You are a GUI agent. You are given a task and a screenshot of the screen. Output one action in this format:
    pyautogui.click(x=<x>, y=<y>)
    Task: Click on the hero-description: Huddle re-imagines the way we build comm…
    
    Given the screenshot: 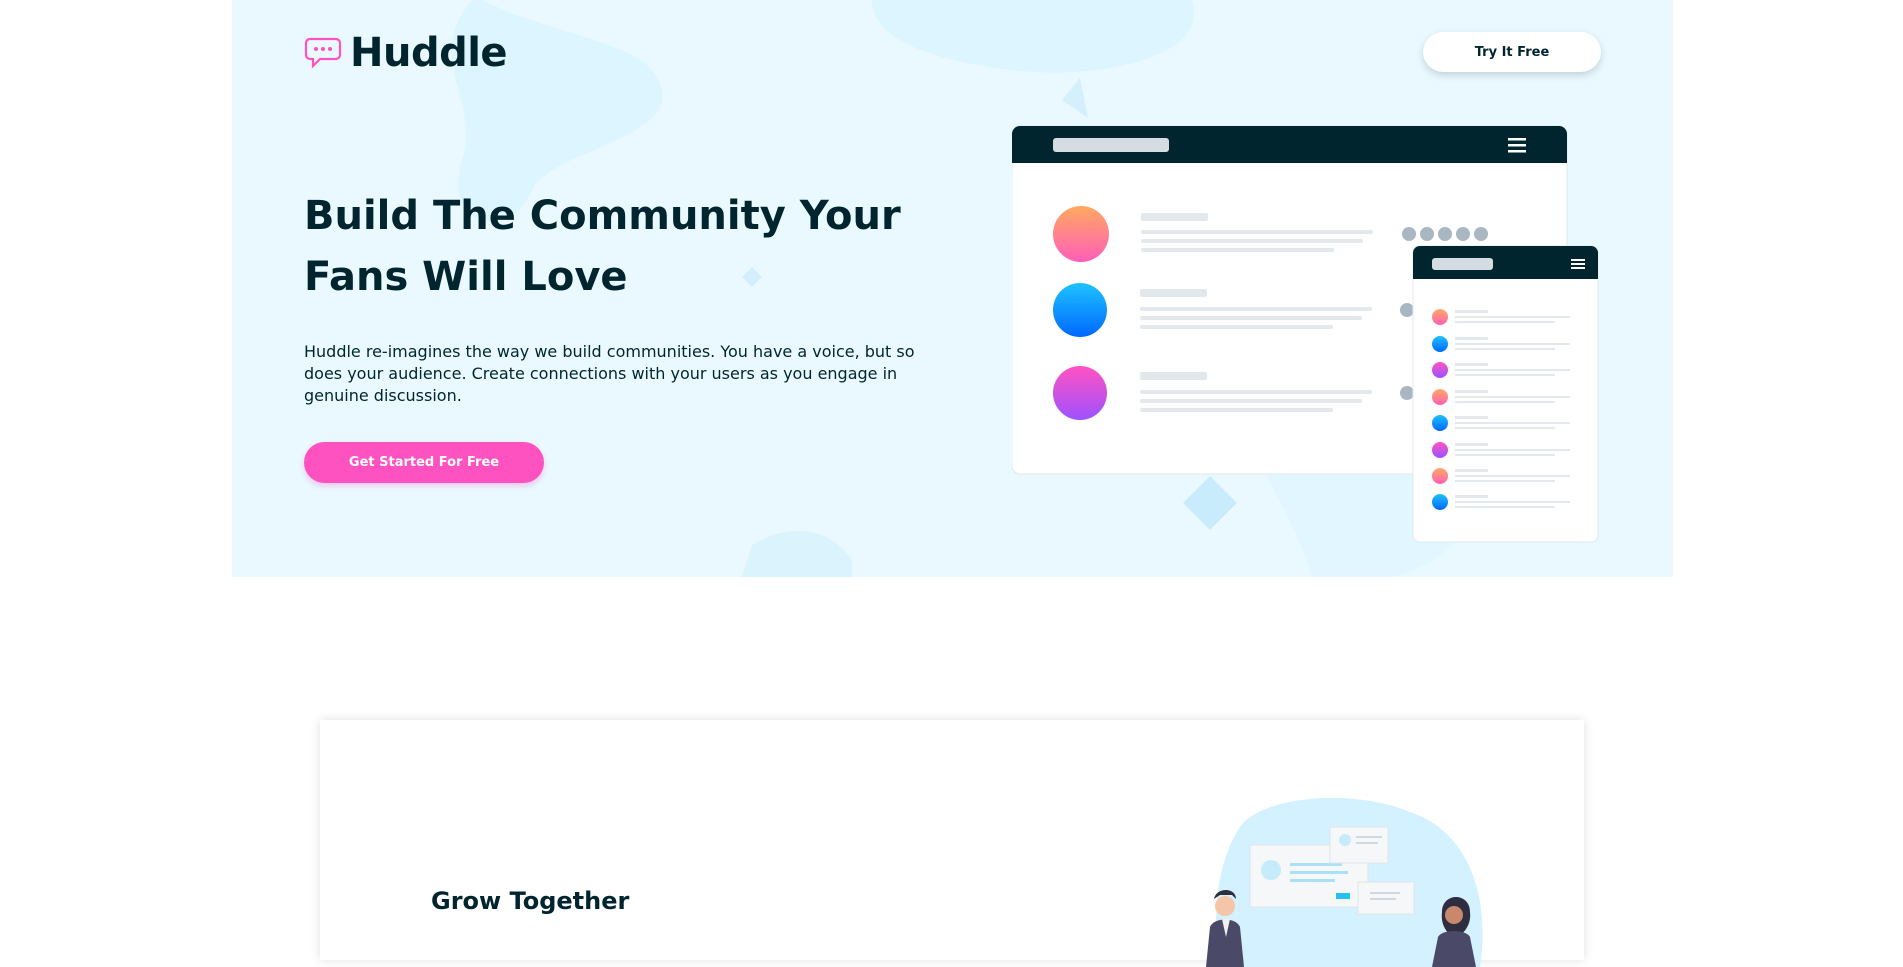 What is the action you would take?
    pyautogui.click(x=609, y=373)
    